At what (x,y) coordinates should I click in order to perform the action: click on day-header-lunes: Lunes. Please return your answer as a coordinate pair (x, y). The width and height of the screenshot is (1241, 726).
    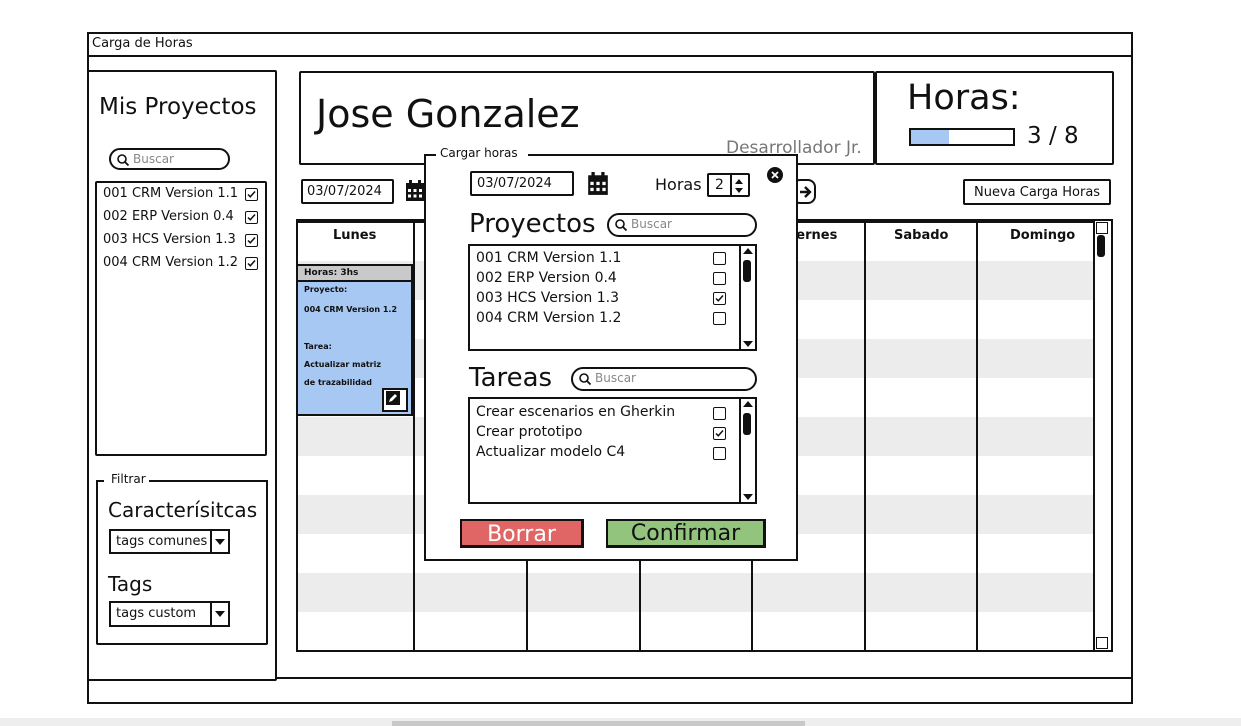
    Looking at the image, I should click on (355, 235).